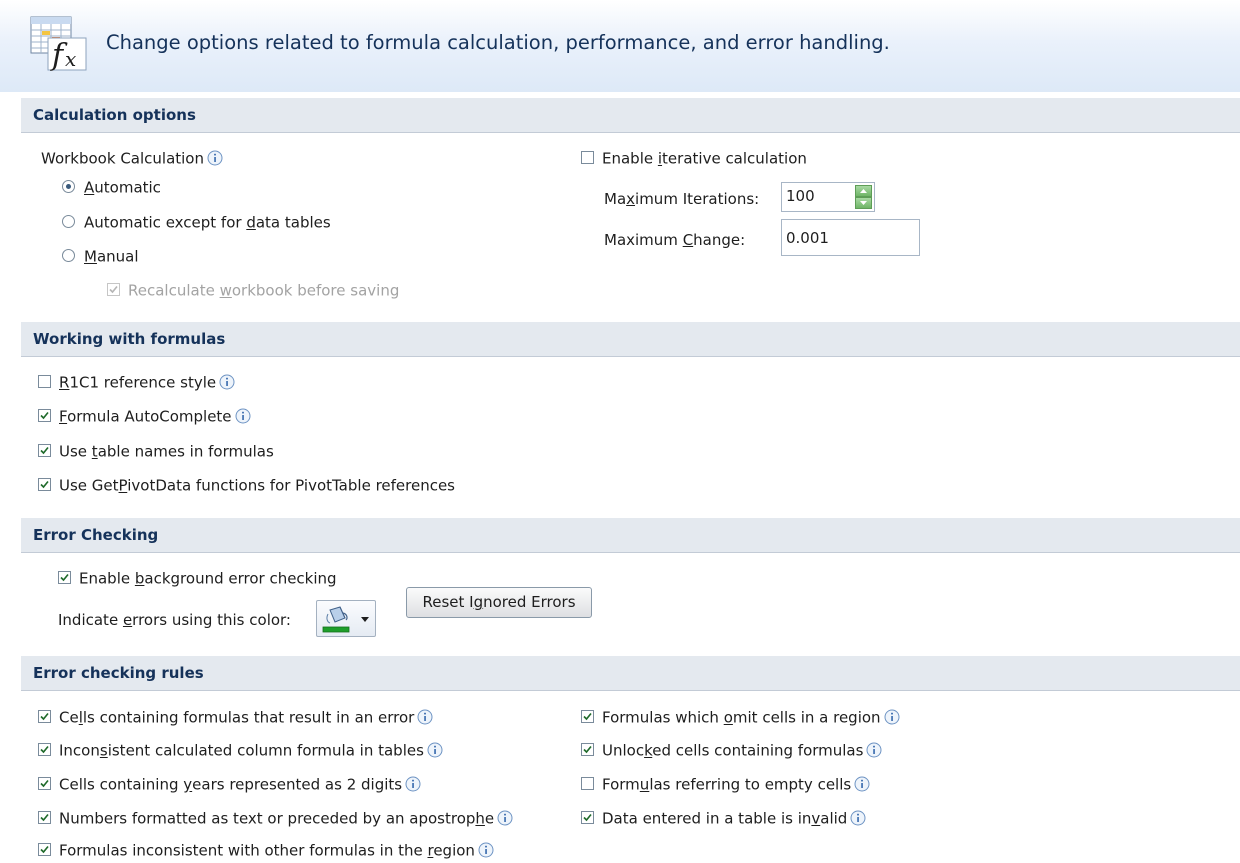  What do you see at coordinates (174, 620) in the screenshot?
I see `error-color-label: Indicate errors using this color:` at bounding box center [174, 620].